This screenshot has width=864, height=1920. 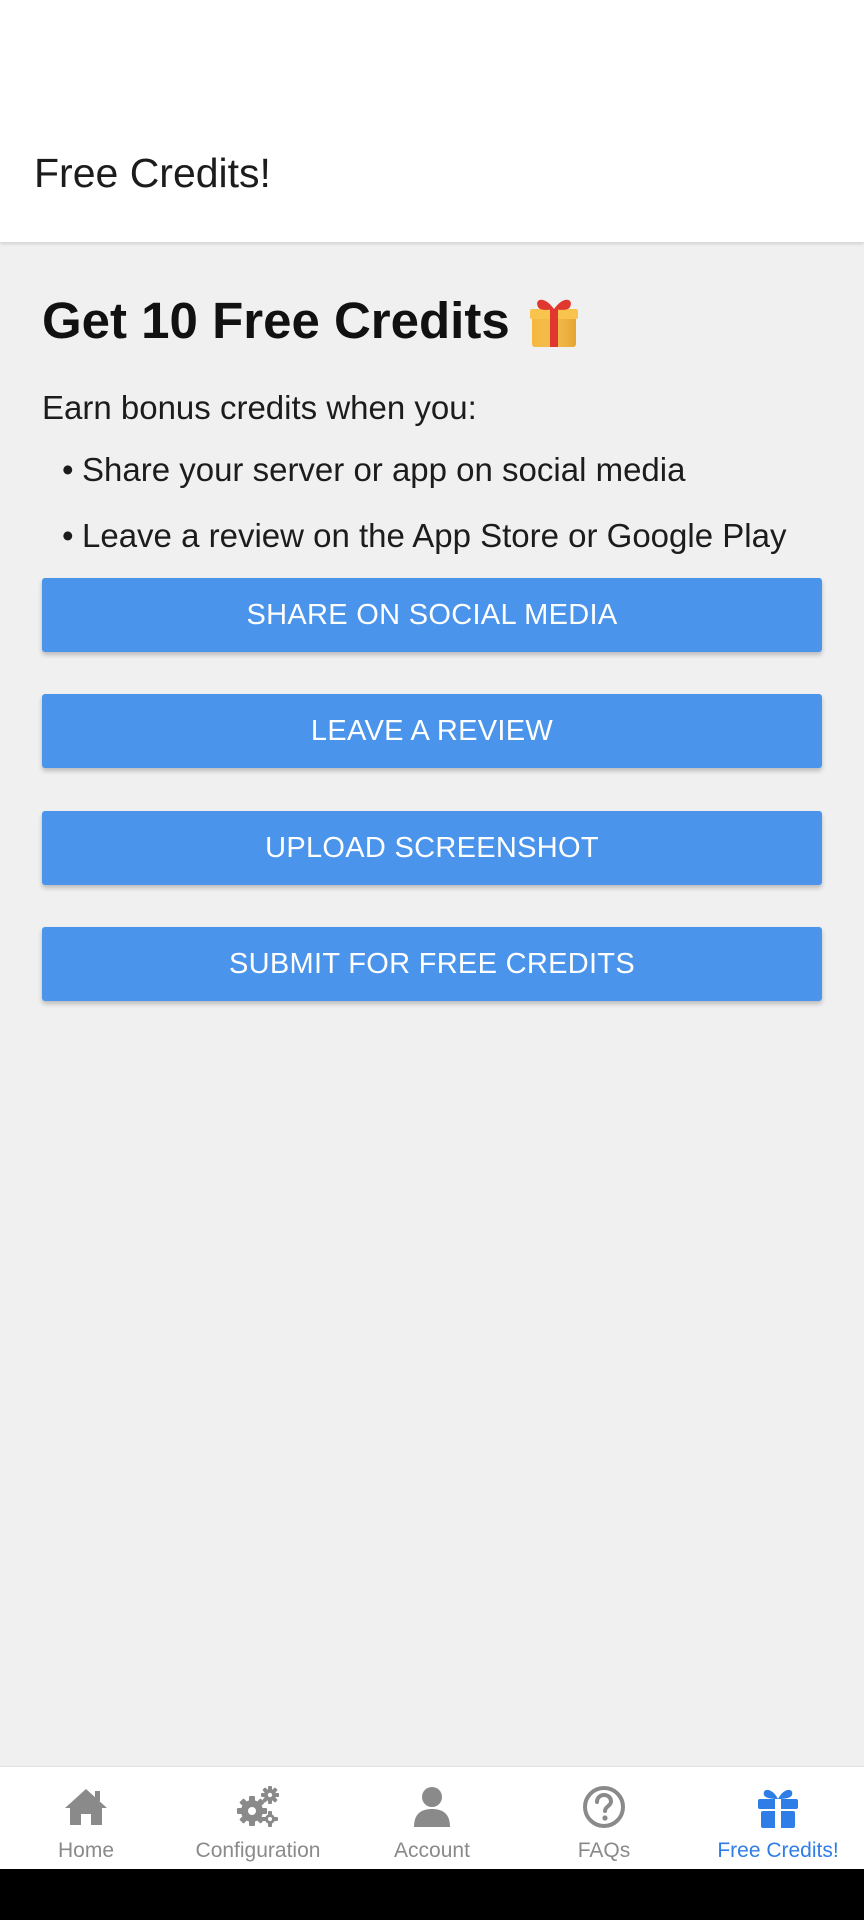 I want to click on tab-faqs: FAQs, so click(x=604, y=1818).